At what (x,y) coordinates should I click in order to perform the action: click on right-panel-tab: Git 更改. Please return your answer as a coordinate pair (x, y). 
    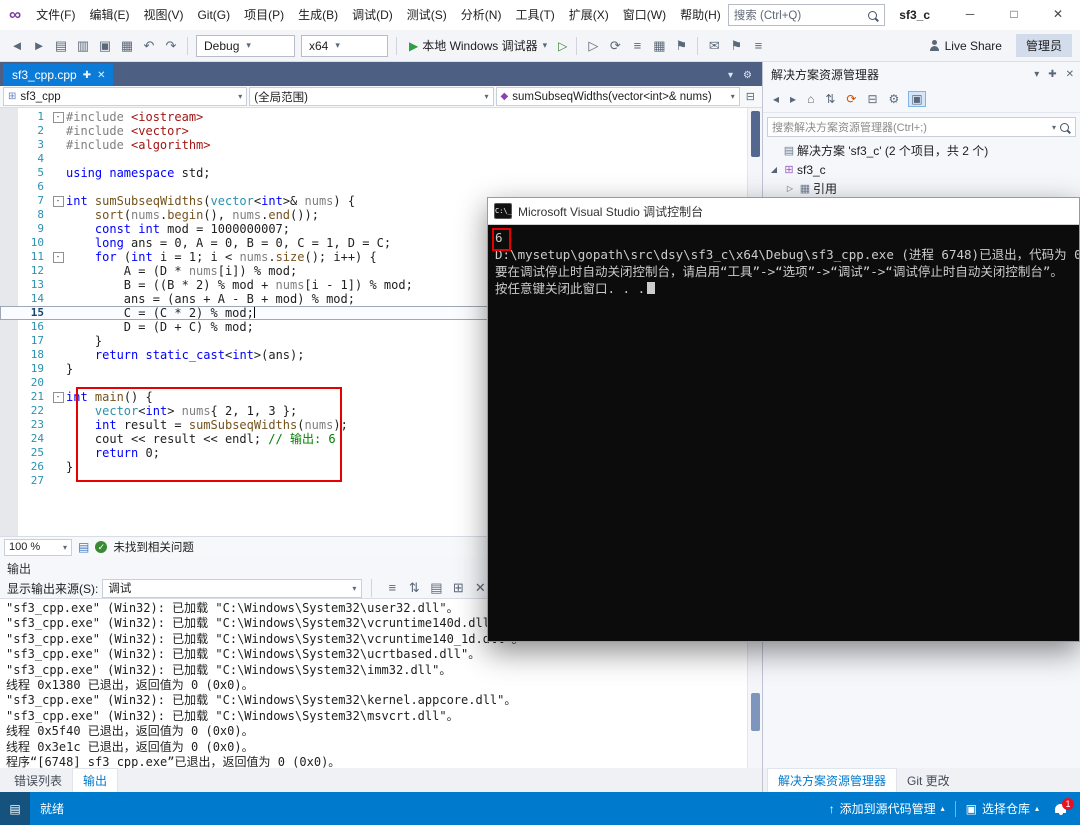
    Looking at the image, I should click on (928, 780).